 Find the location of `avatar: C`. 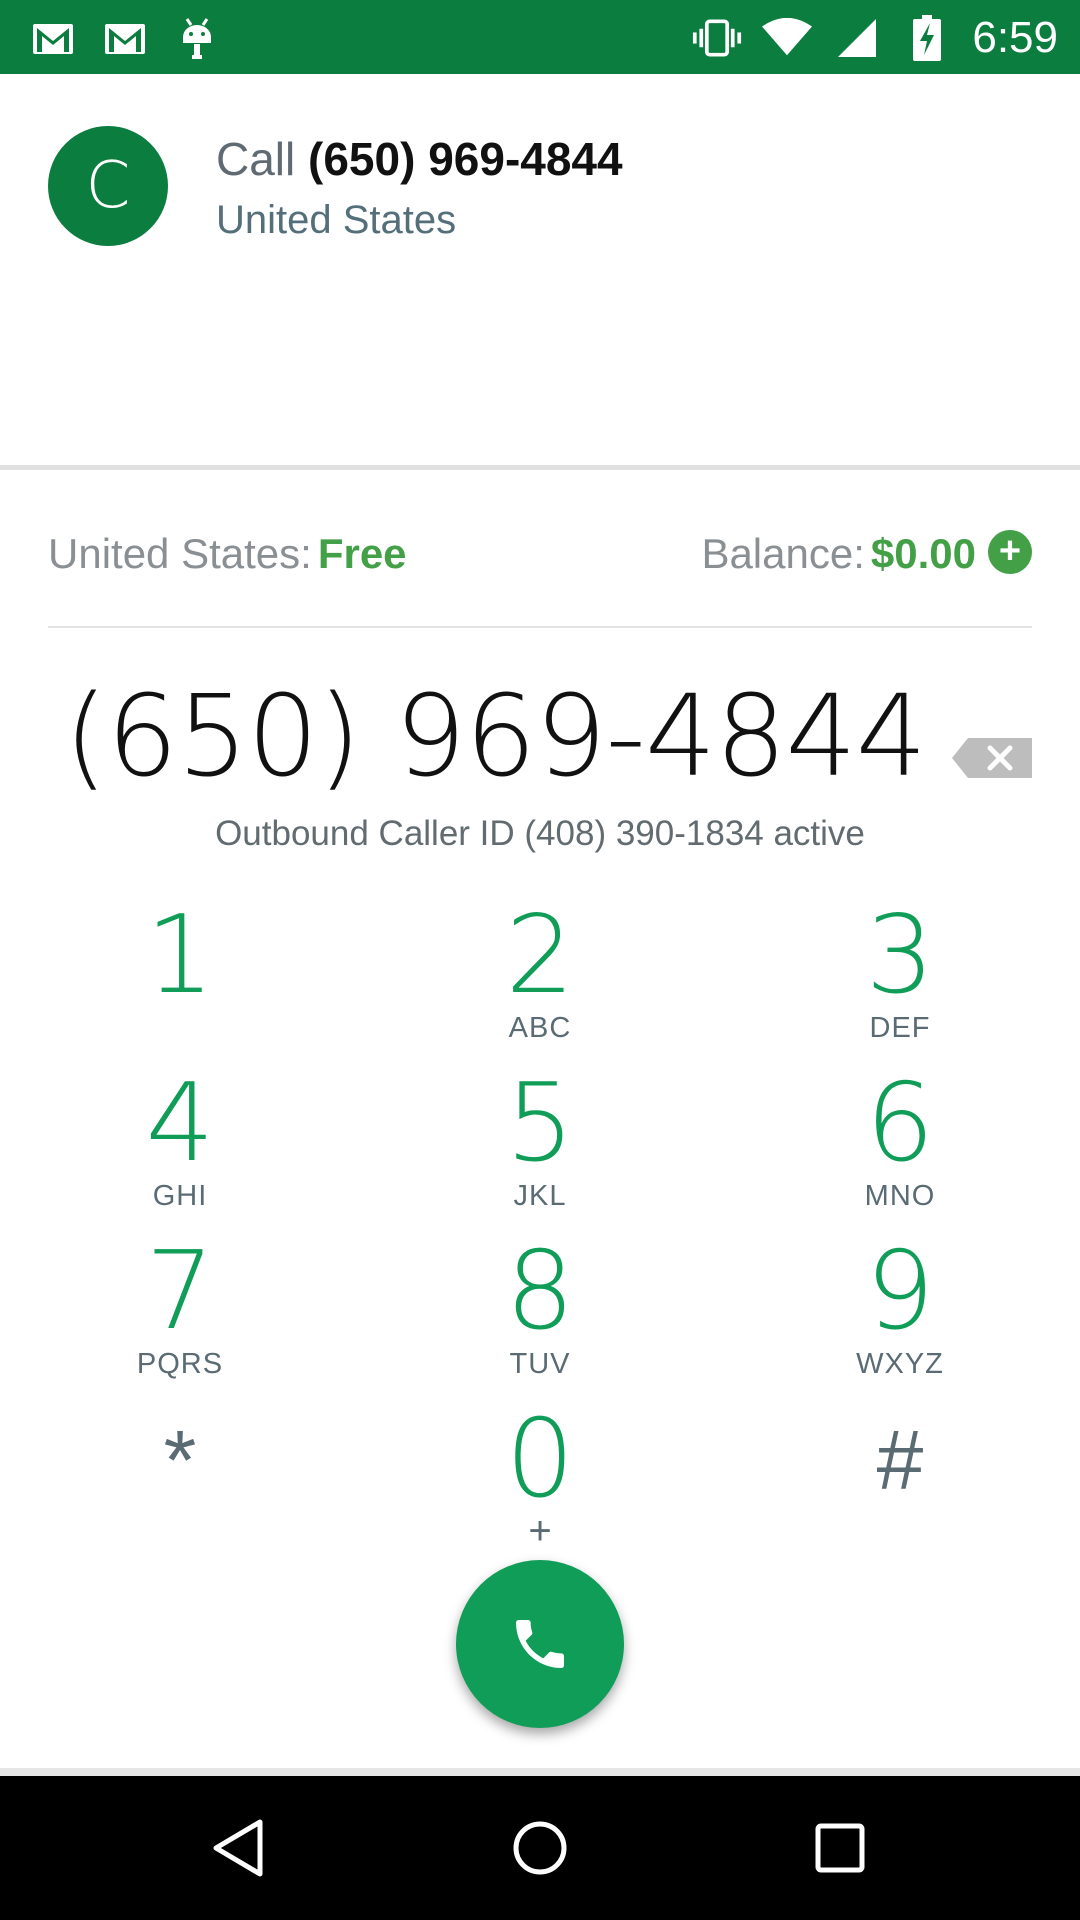

avatar: C is located at coordinates (108, 186).